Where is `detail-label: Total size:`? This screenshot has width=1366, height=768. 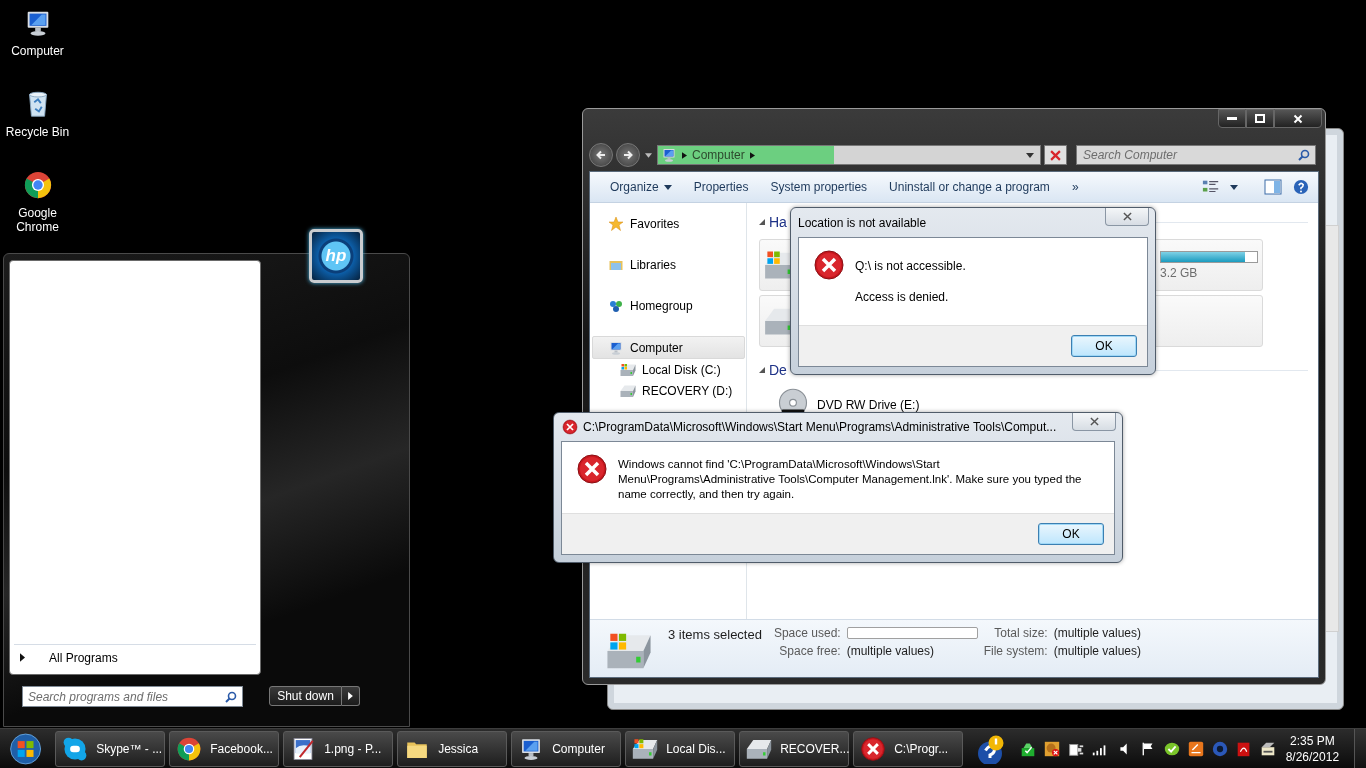
detail-label: Total size: is located at coordinates (1020, 633).